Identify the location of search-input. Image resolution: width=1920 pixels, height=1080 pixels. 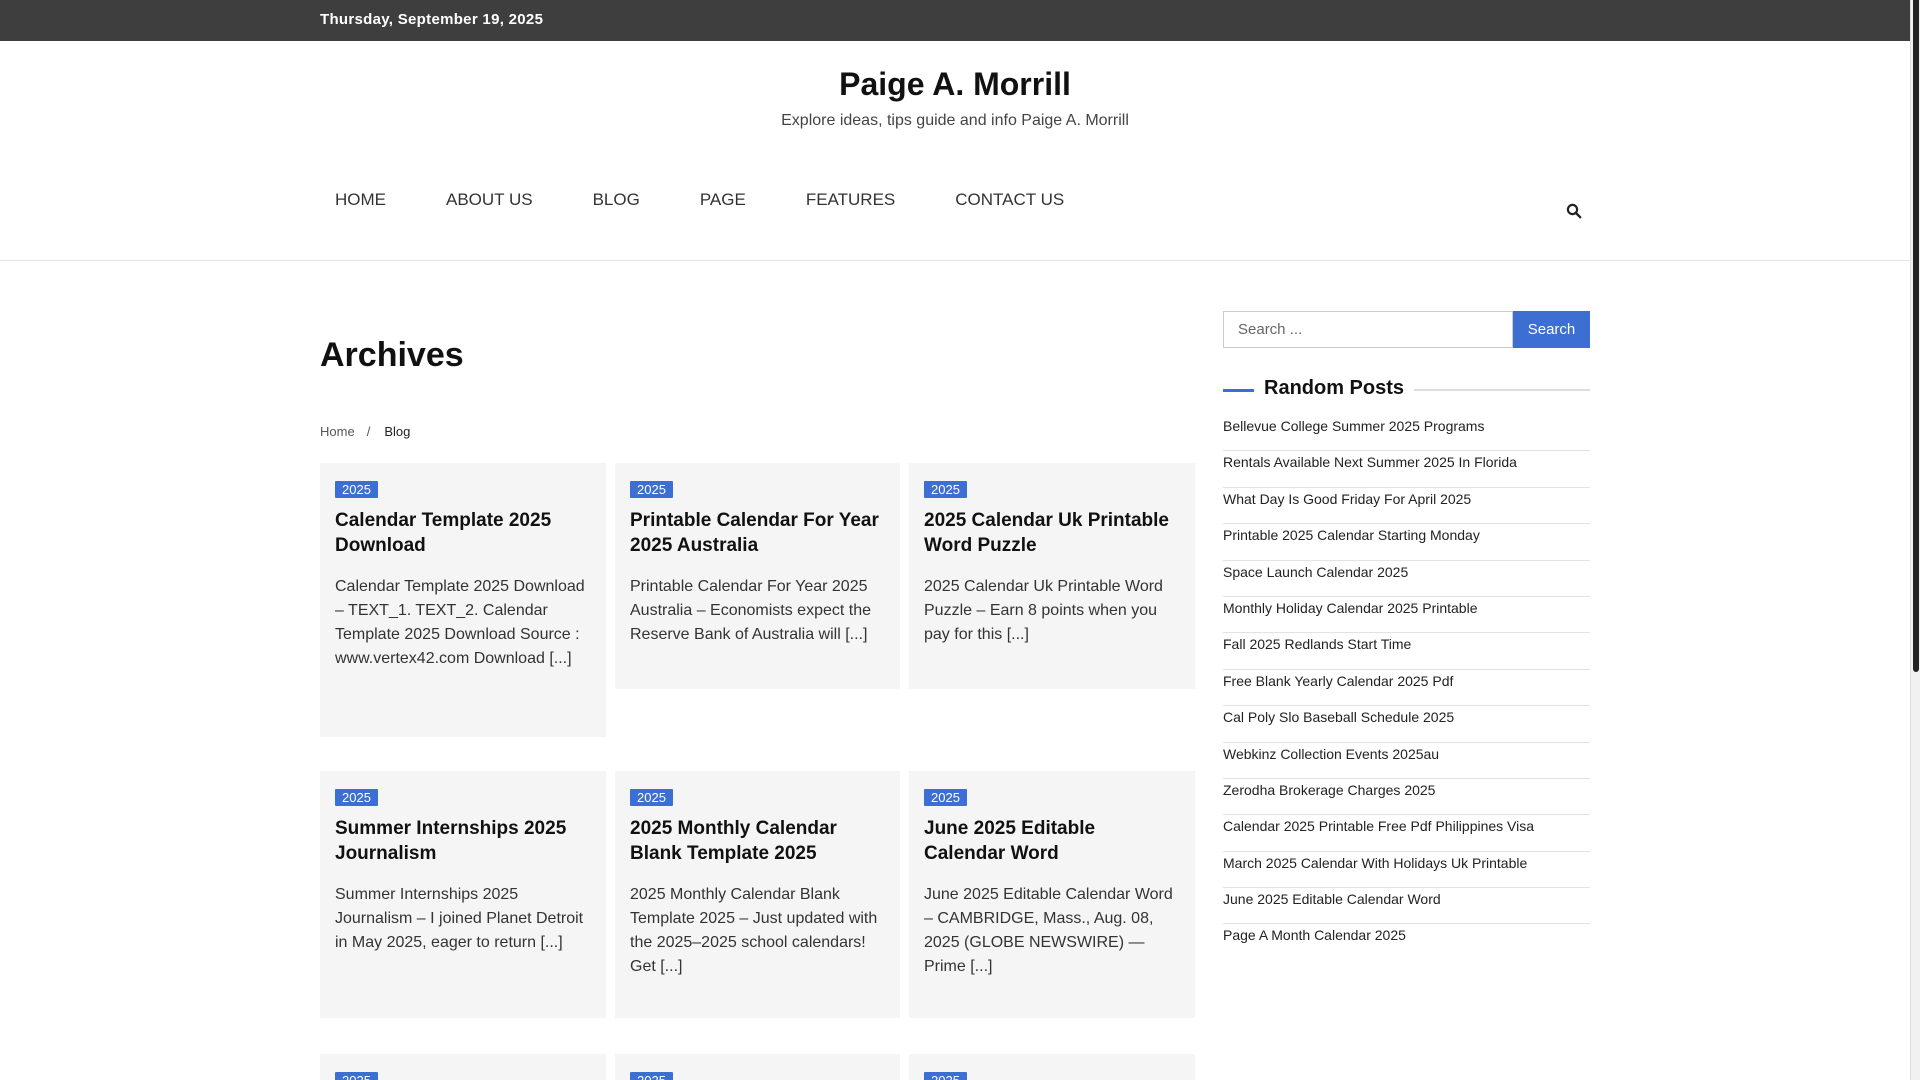
(1368, 329).